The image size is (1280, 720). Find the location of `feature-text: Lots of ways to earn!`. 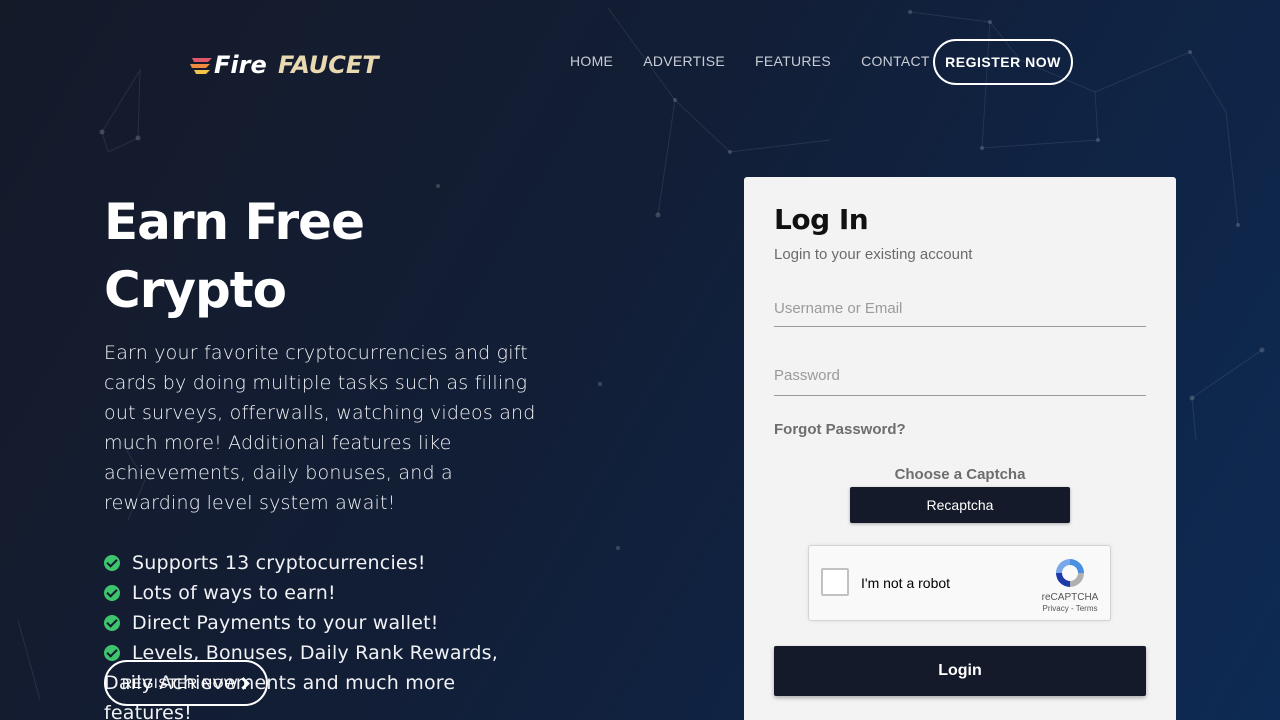

feature-text: Lots of ways to earn! is located at coordinates (234, 593).